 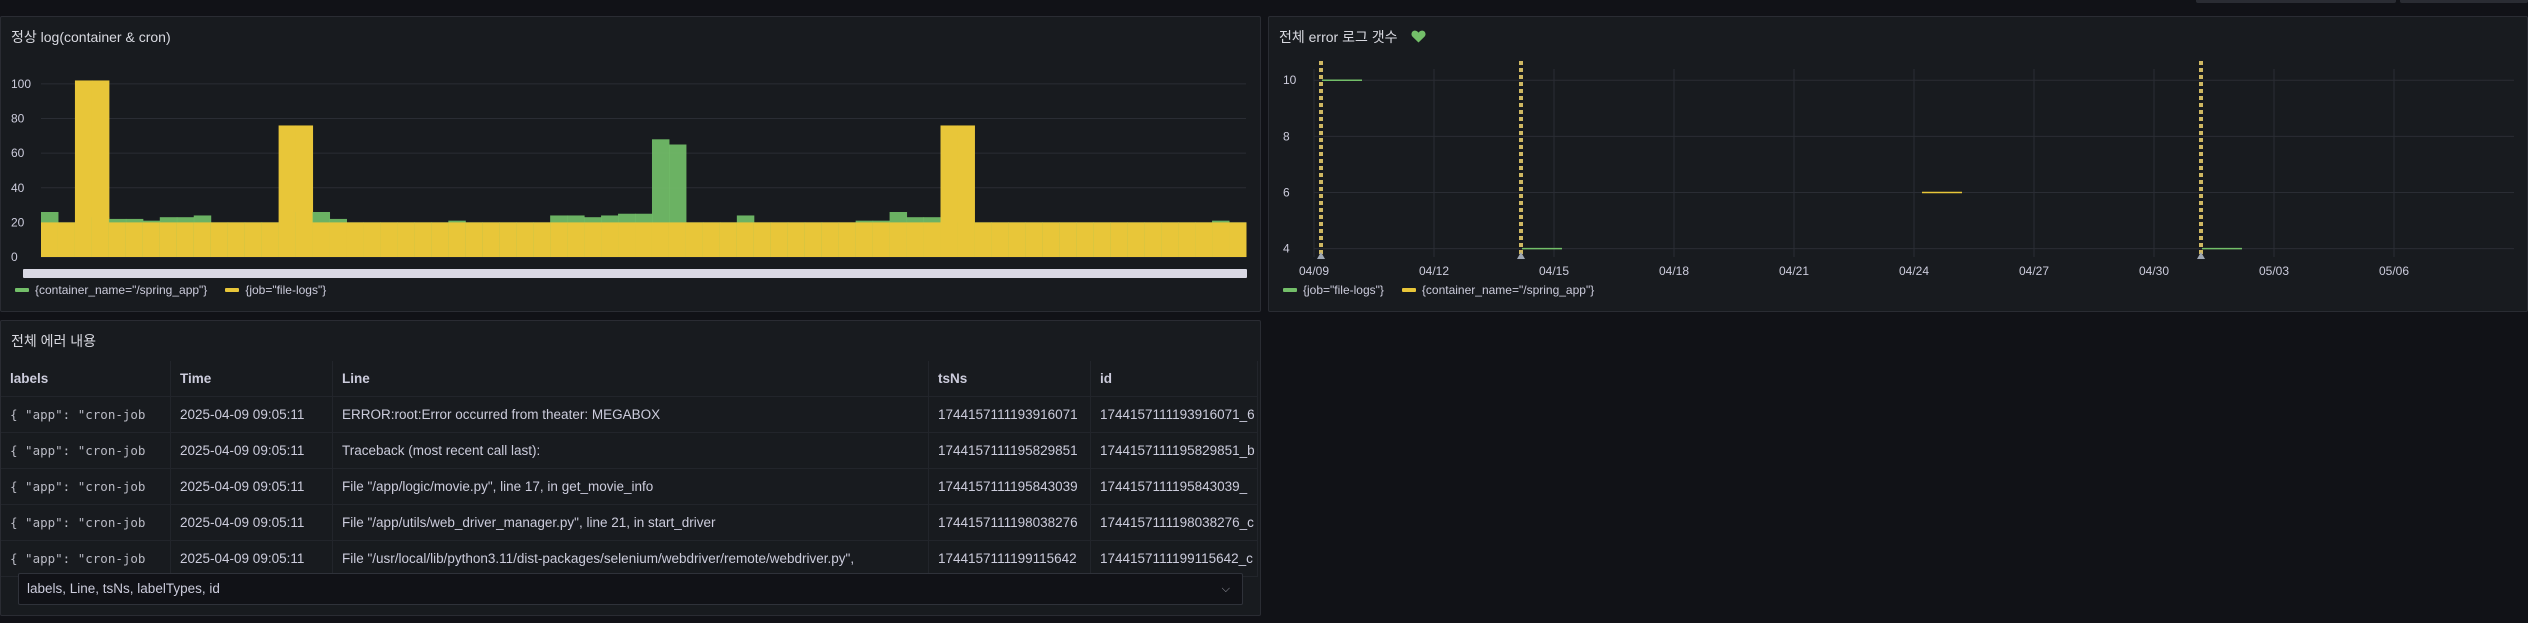 What do you see at coordinates (1174, 451) in the screenshot?
I see `table-cell-id: 1744157111195829851_b` at bounding box center [1174, 451].